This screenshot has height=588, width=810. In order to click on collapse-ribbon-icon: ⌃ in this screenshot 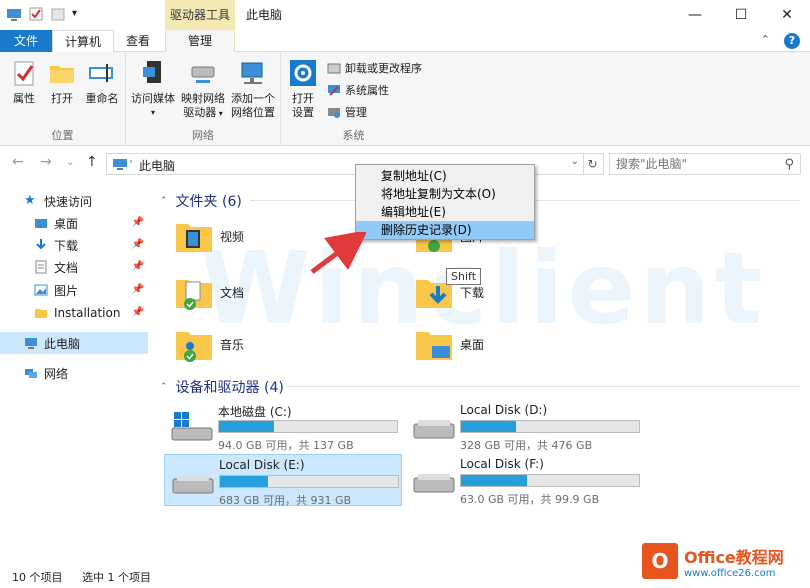, I will do `click(765, 41)`.